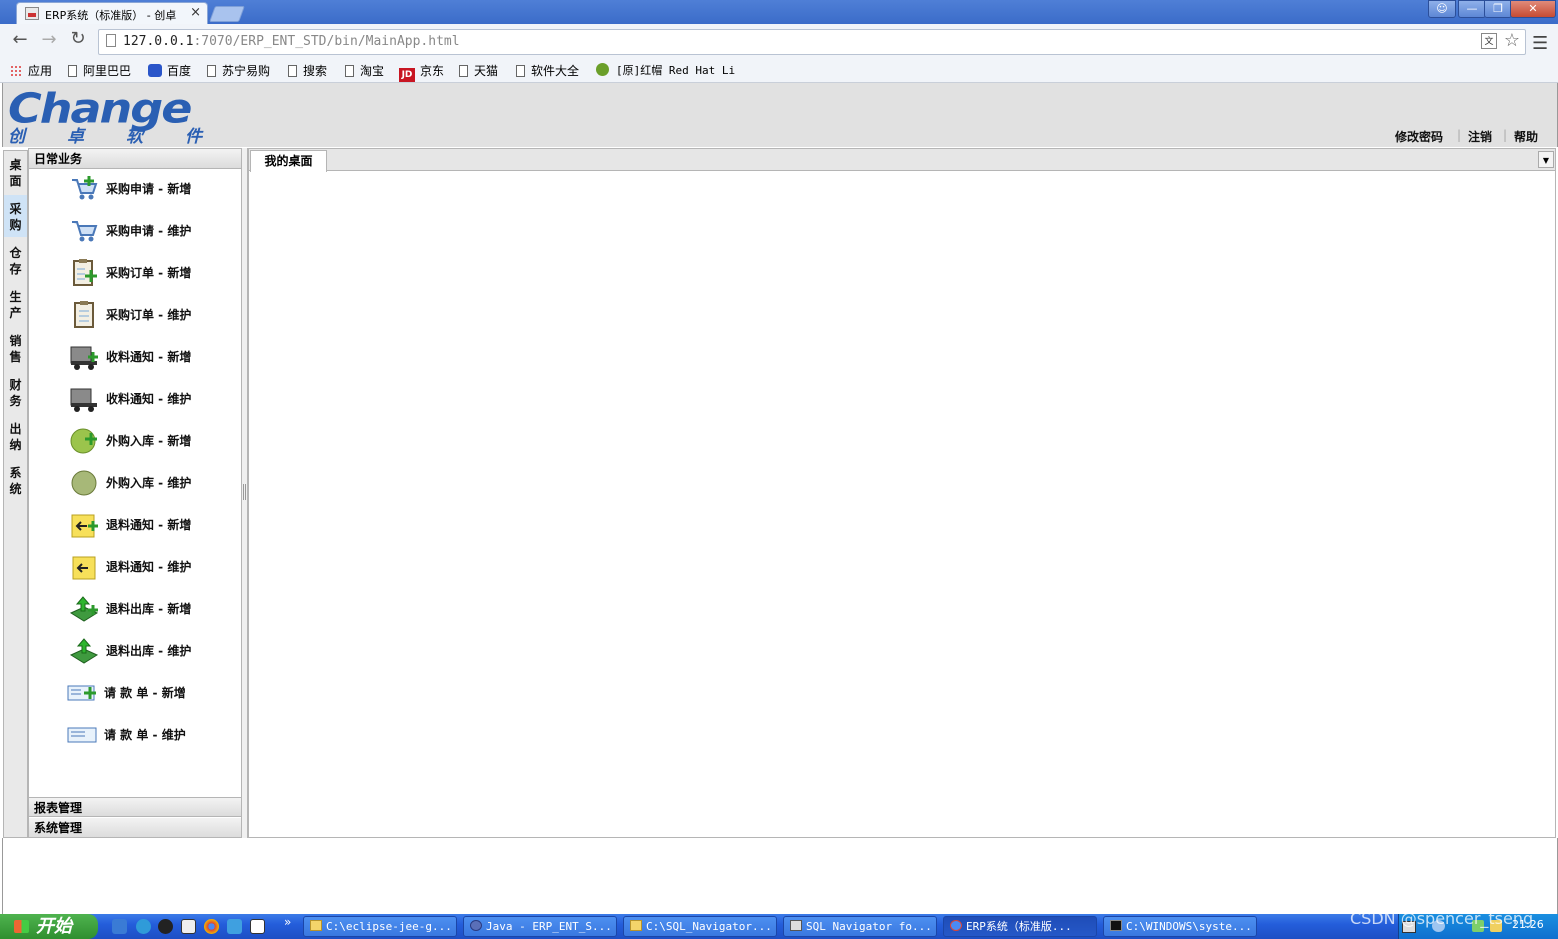 This screenshot has height=939, width=1558. I want to click on tab-close-icon: ×, so click(195, 12).